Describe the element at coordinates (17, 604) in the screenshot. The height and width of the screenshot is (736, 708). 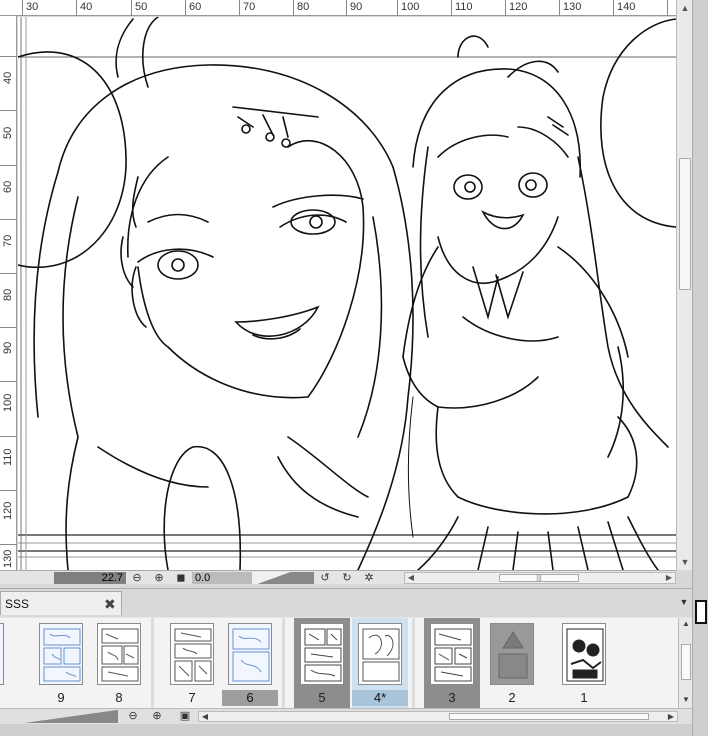
I see `tab-label: SSS` at that location.